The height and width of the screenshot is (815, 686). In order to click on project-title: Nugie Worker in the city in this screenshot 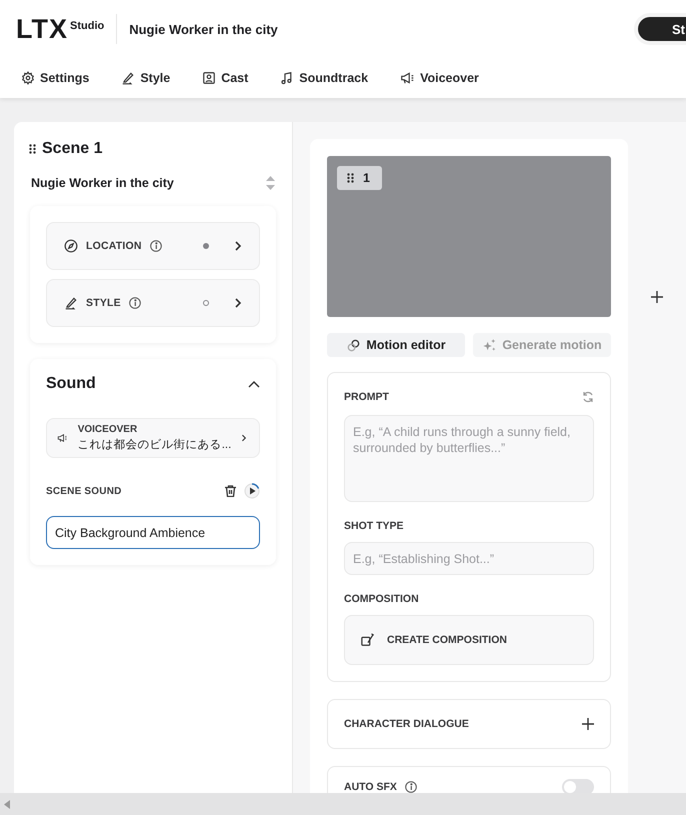, I will do `click(203, 29)`.